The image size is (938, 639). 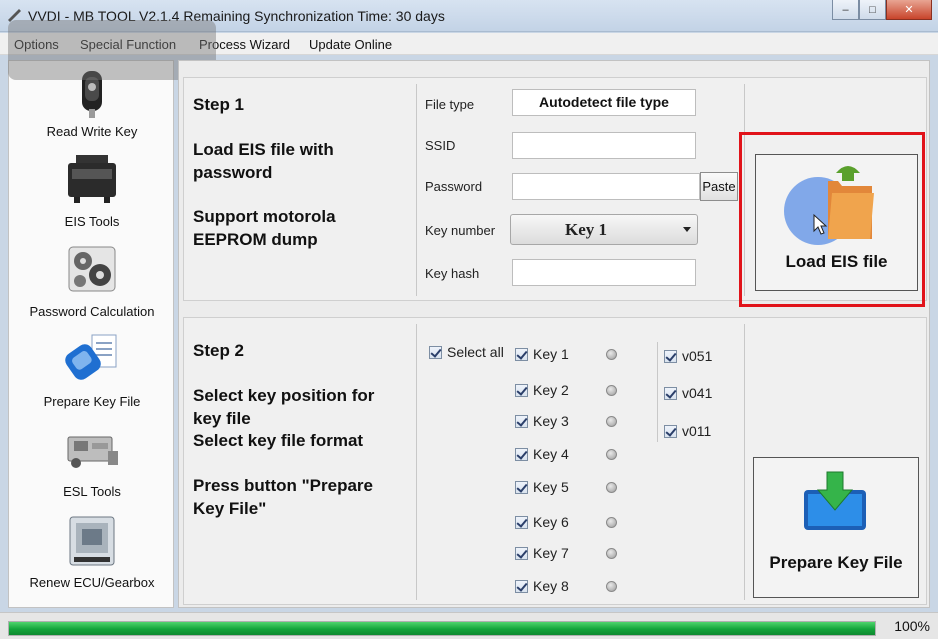 What do you see at coordinates (284, 395) in the screenshot?
I see `step2-line1: Select key position for` at bounding box center [284, 395].